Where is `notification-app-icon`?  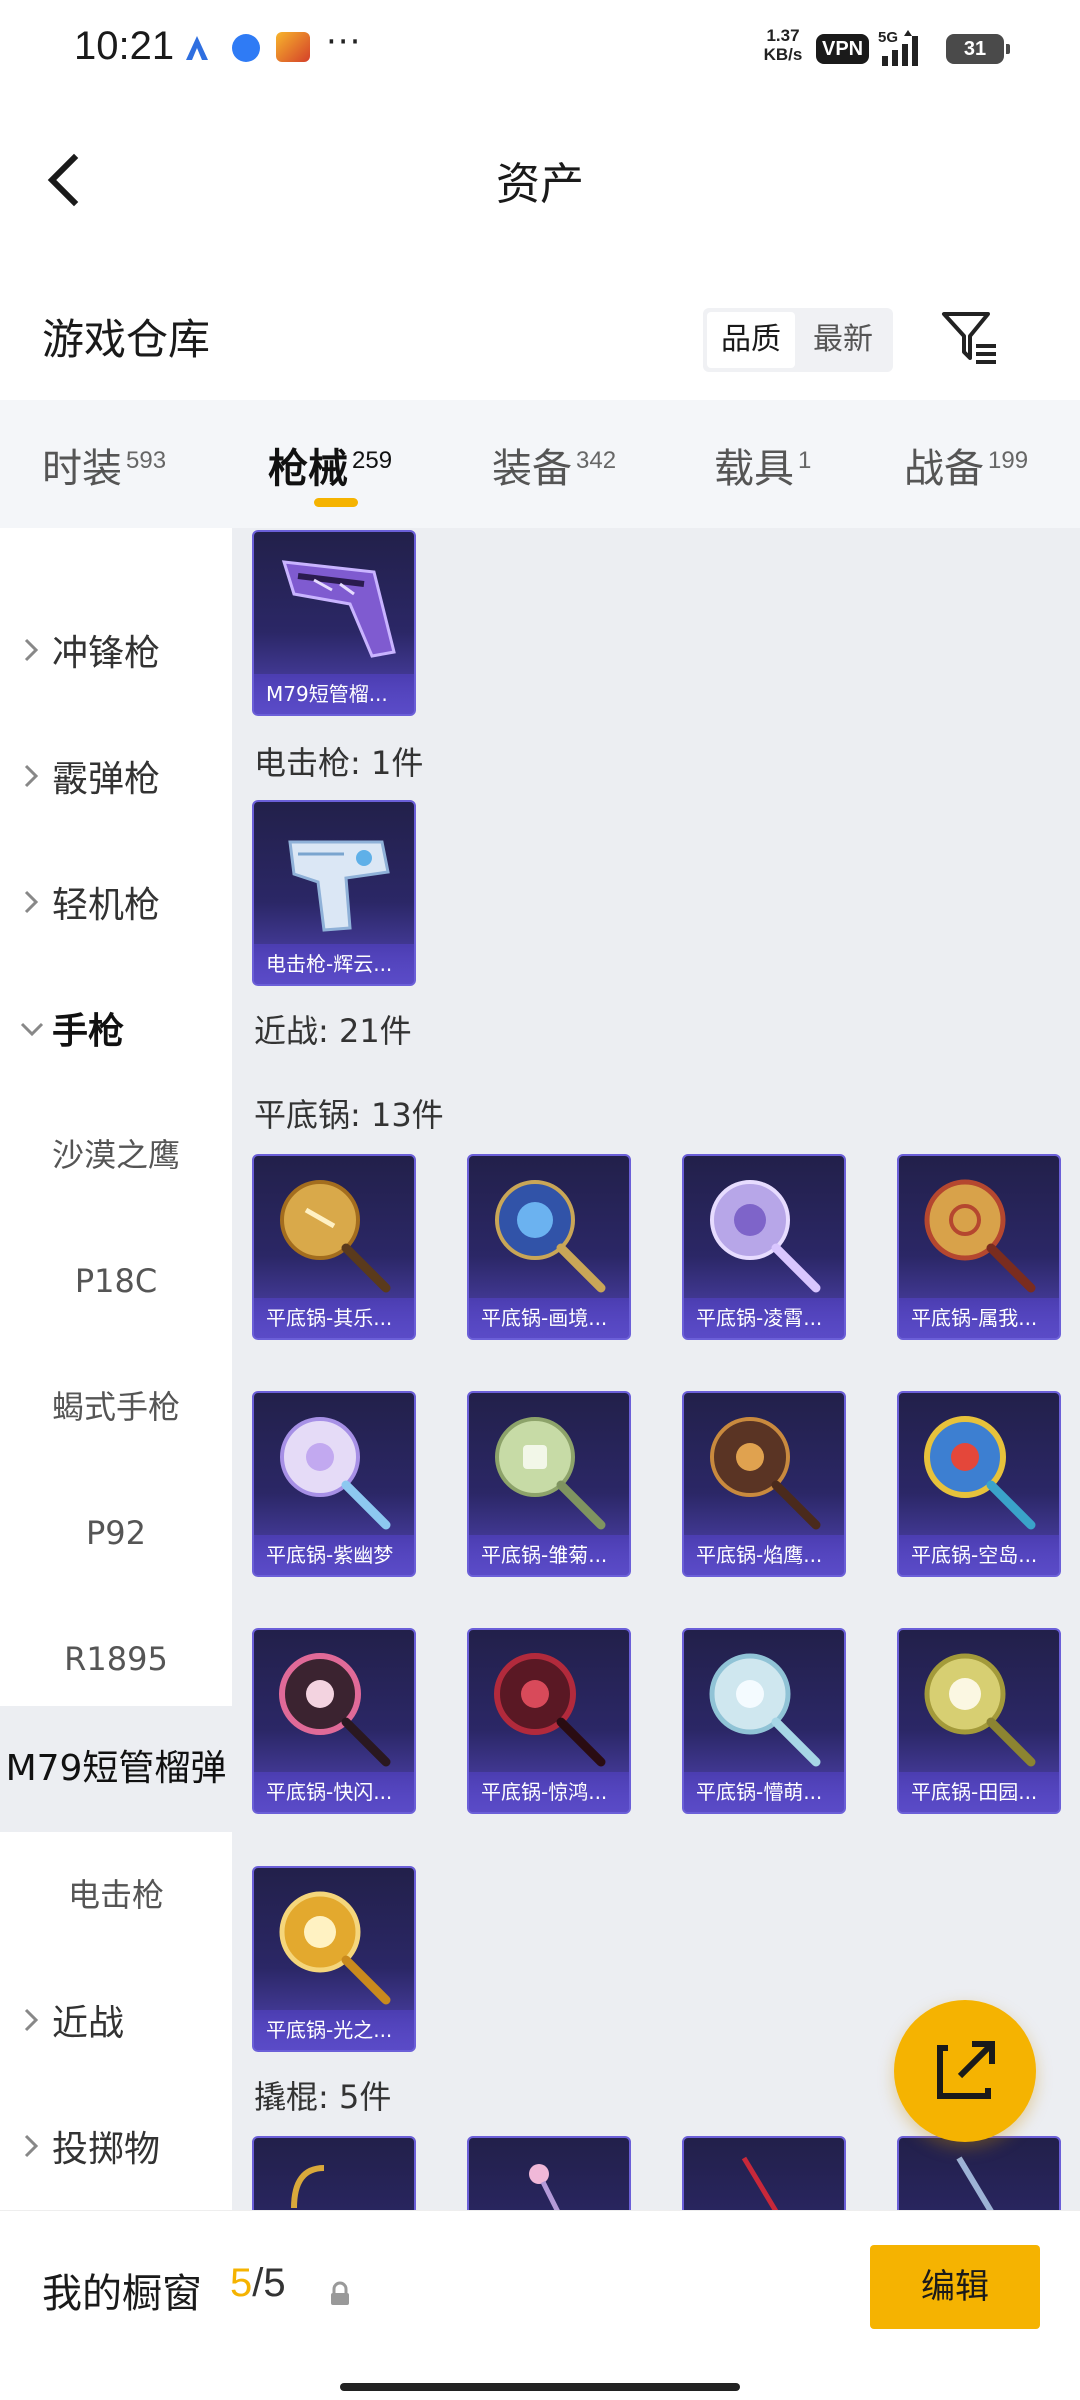 notification-app-icon is located at coordinates (246, 48).